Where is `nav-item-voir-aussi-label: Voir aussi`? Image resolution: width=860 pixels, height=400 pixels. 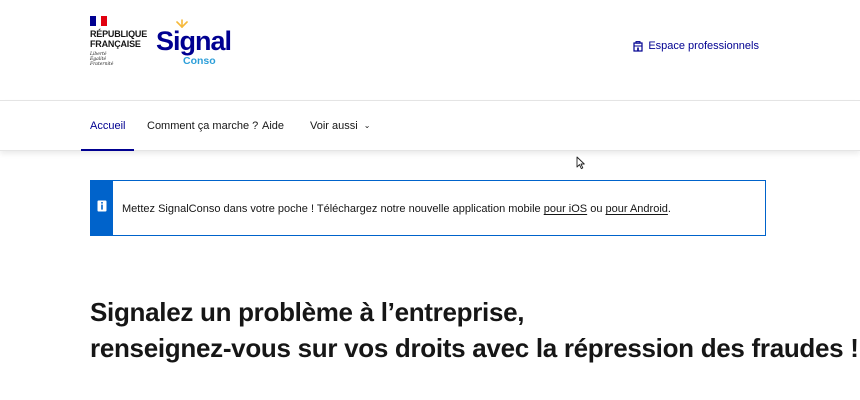
nav-item-voir-aussi-label: Voir aussi is located at coordinates (334, 126).